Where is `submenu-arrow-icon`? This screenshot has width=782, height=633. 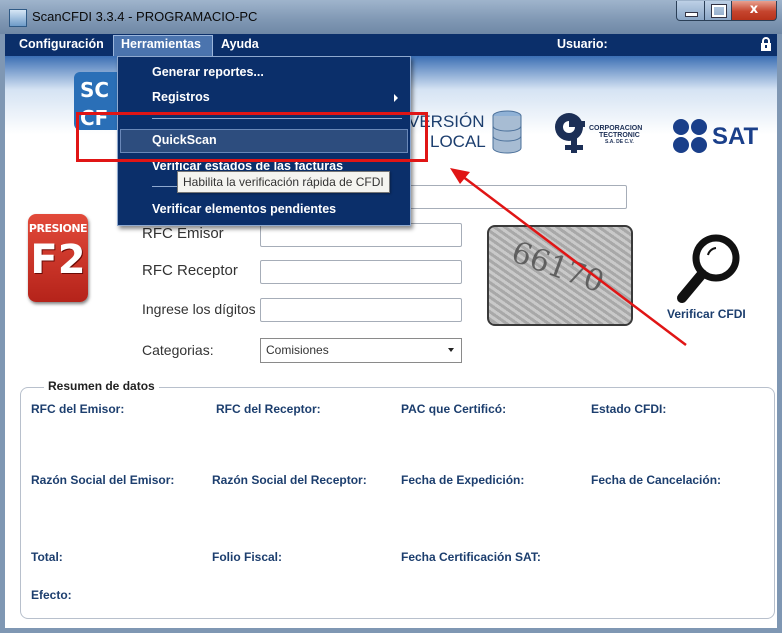 submenu-arrow-icon is located at coordinates (396, 98).